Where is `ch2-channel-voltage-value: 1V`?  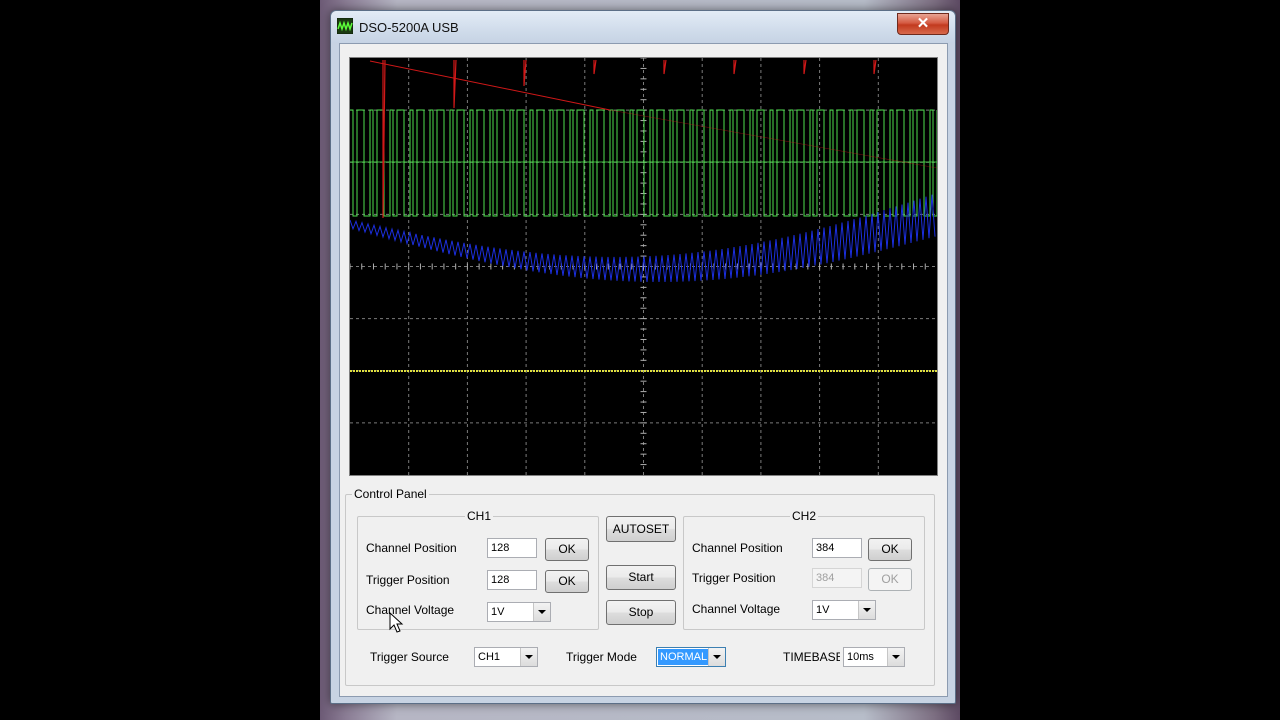
ch2-channel-voltage-value: 1V is located at coordinates (823, 610).